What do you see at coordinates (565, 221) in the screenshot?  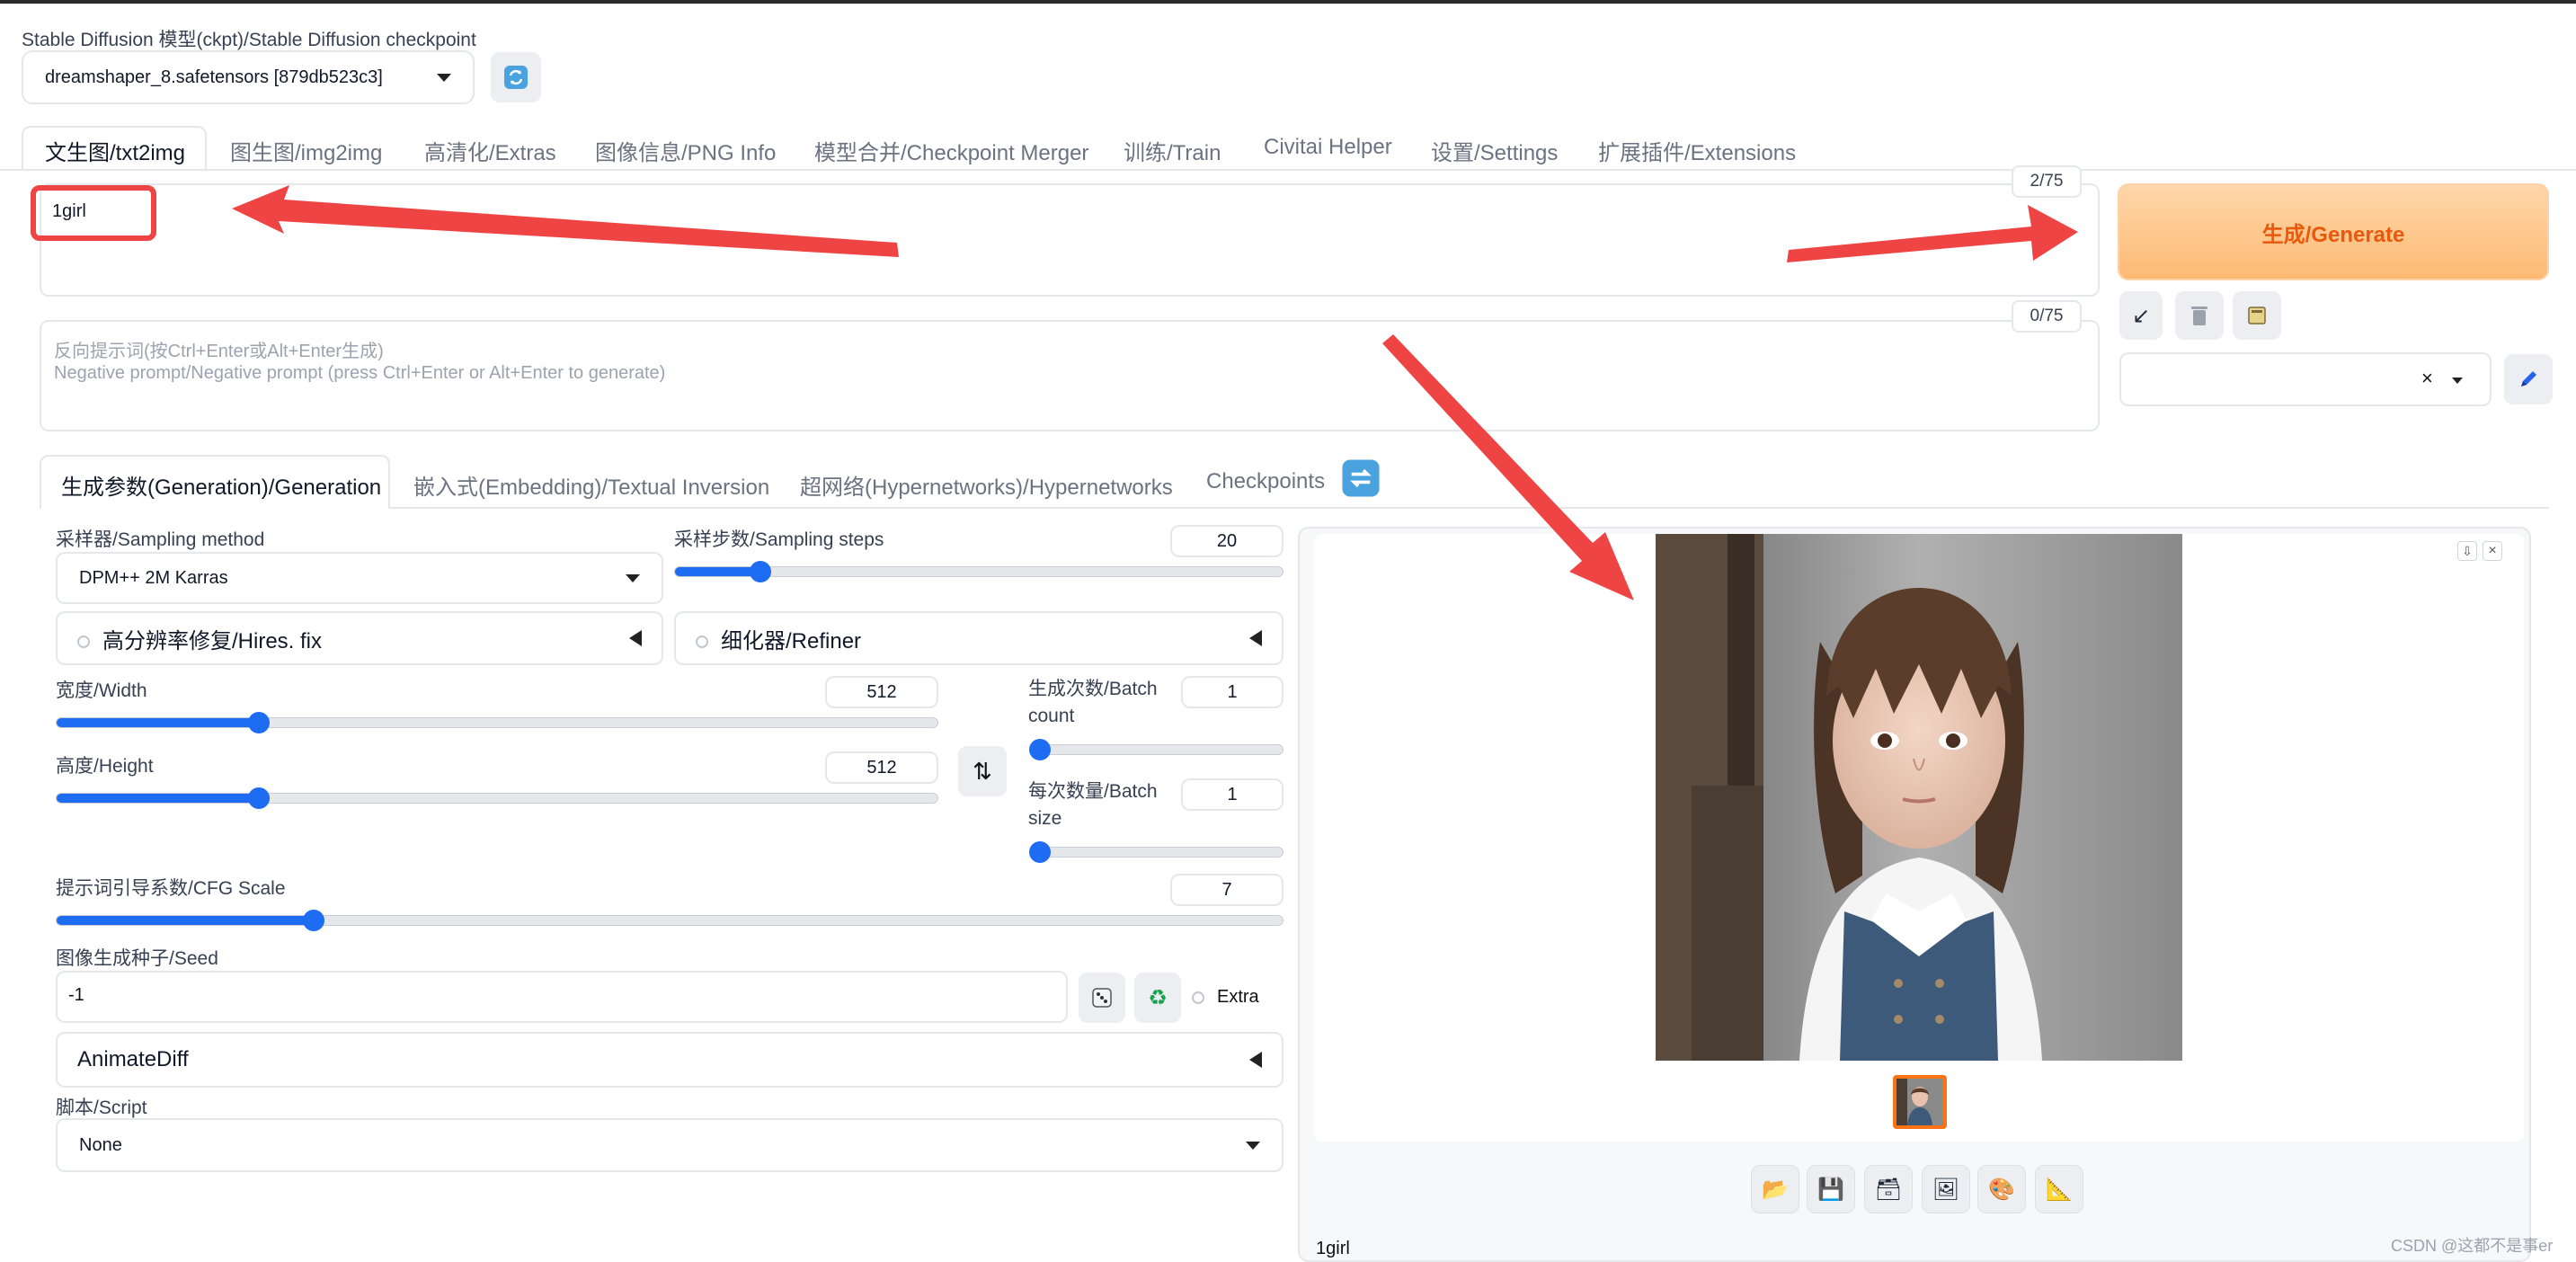 I see `annotation-arrow-to-prompt` at bounding box center [565, 221].